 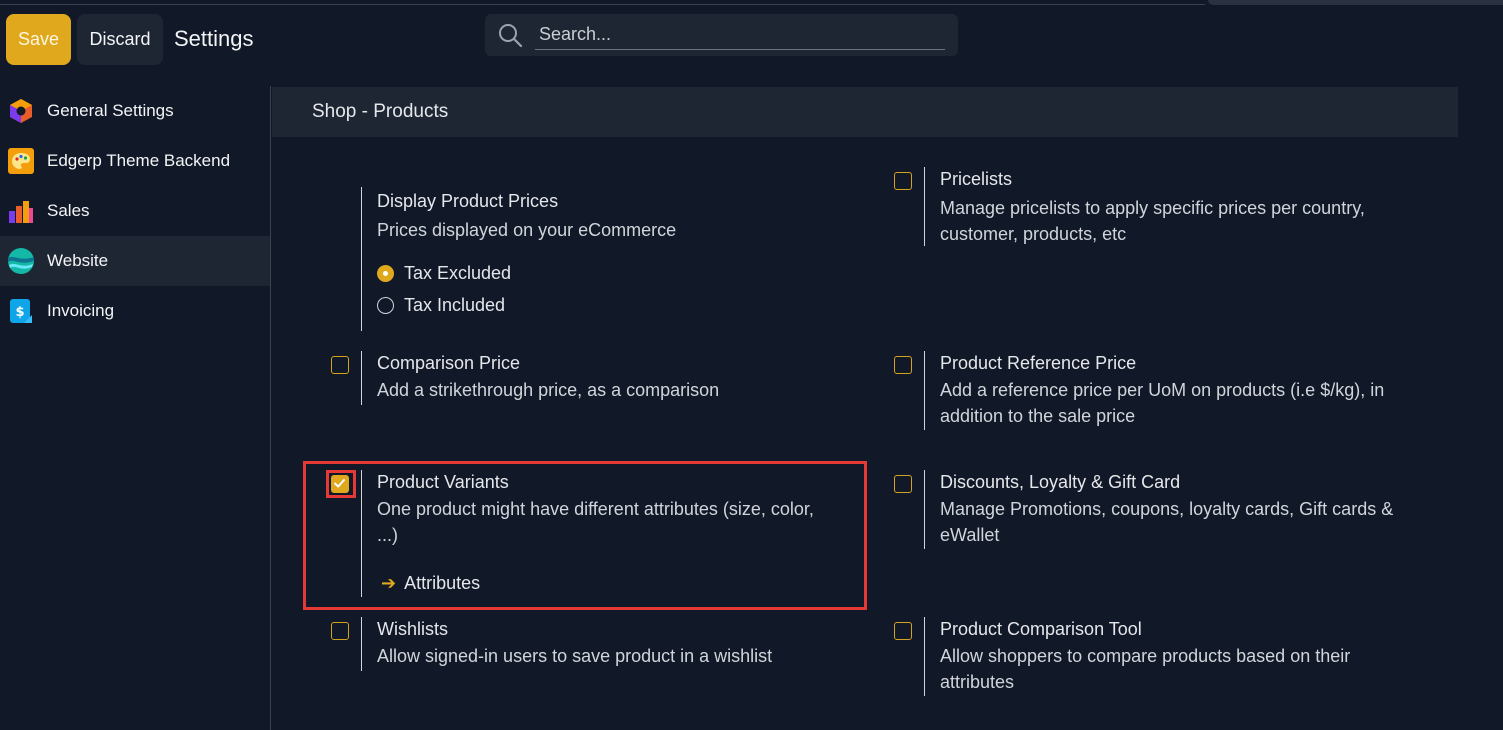 I want to click on setting-title: Pricelists, so click(x=976, y=179).